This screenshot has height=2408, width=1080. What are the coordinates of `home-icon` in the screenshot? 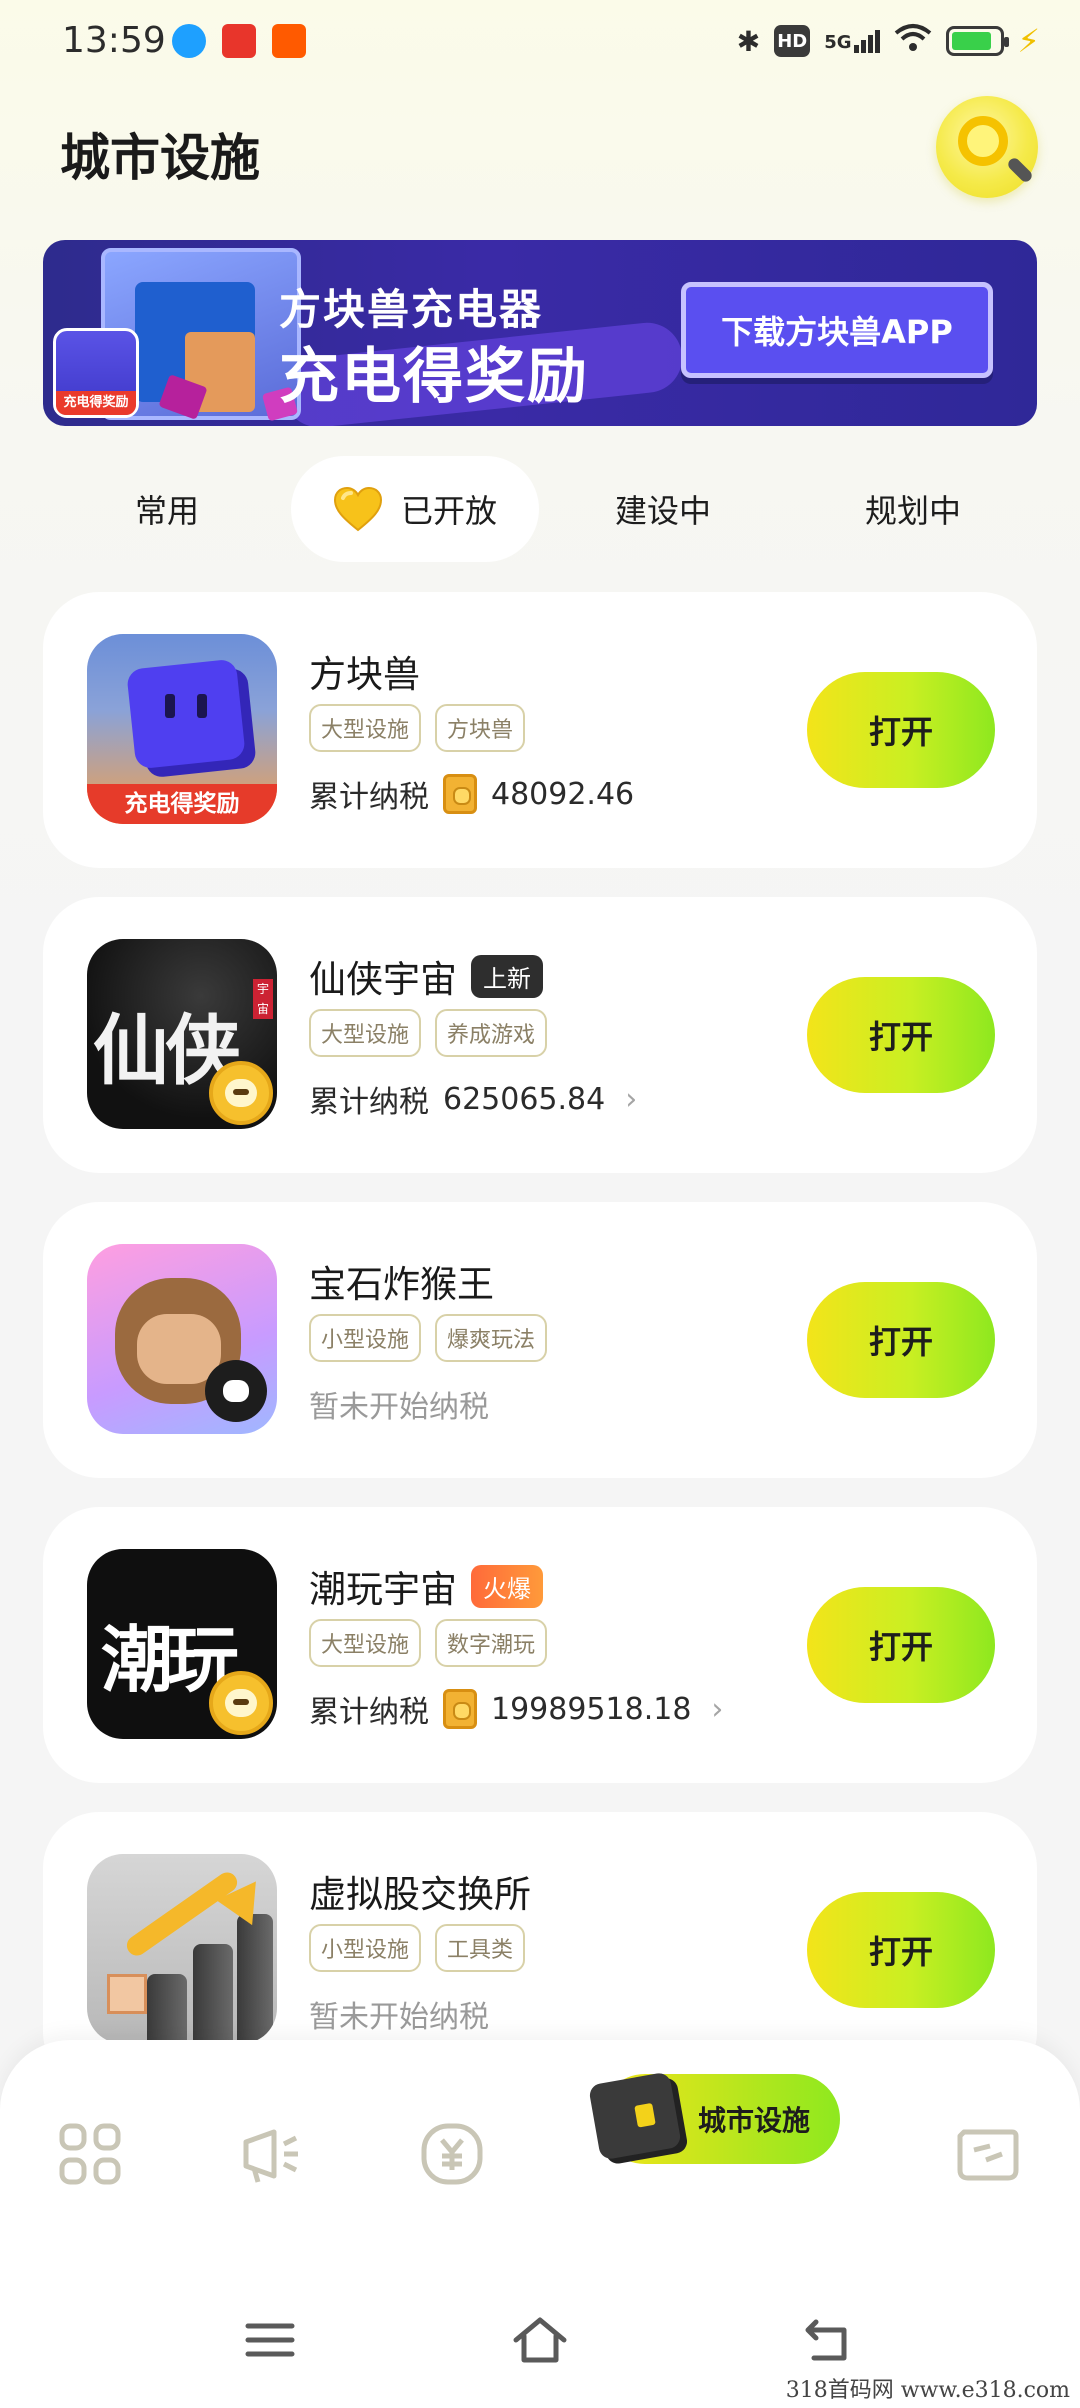 It's located at (540, 2340).